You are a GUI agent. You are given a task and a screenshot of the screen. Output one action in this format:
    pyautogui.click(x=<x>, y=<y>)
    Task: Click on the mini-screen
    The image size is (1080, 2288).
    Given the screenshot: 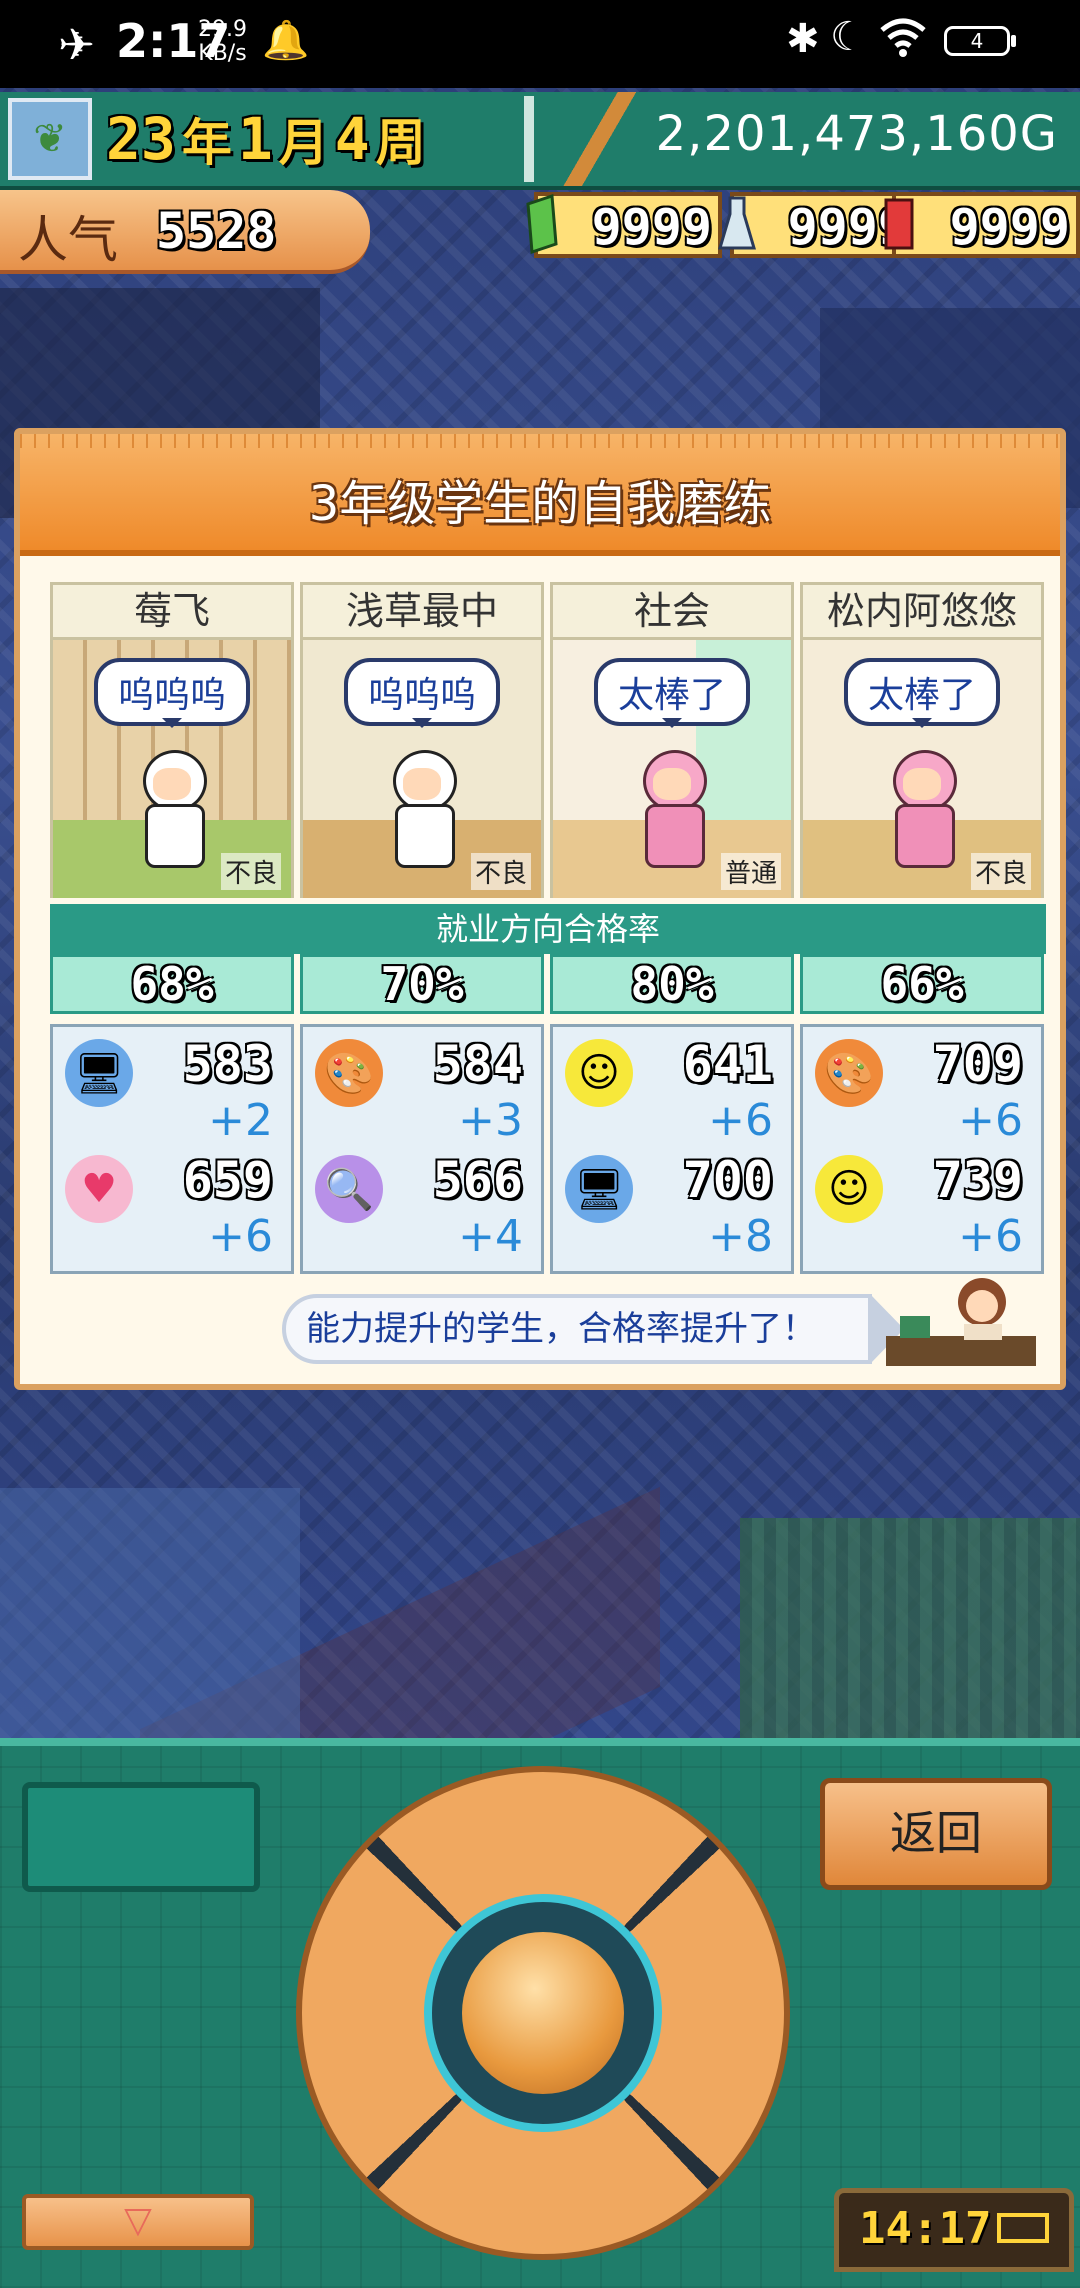 What is the action you would take?
    pyautogui.click(x=141, y=1837)
    